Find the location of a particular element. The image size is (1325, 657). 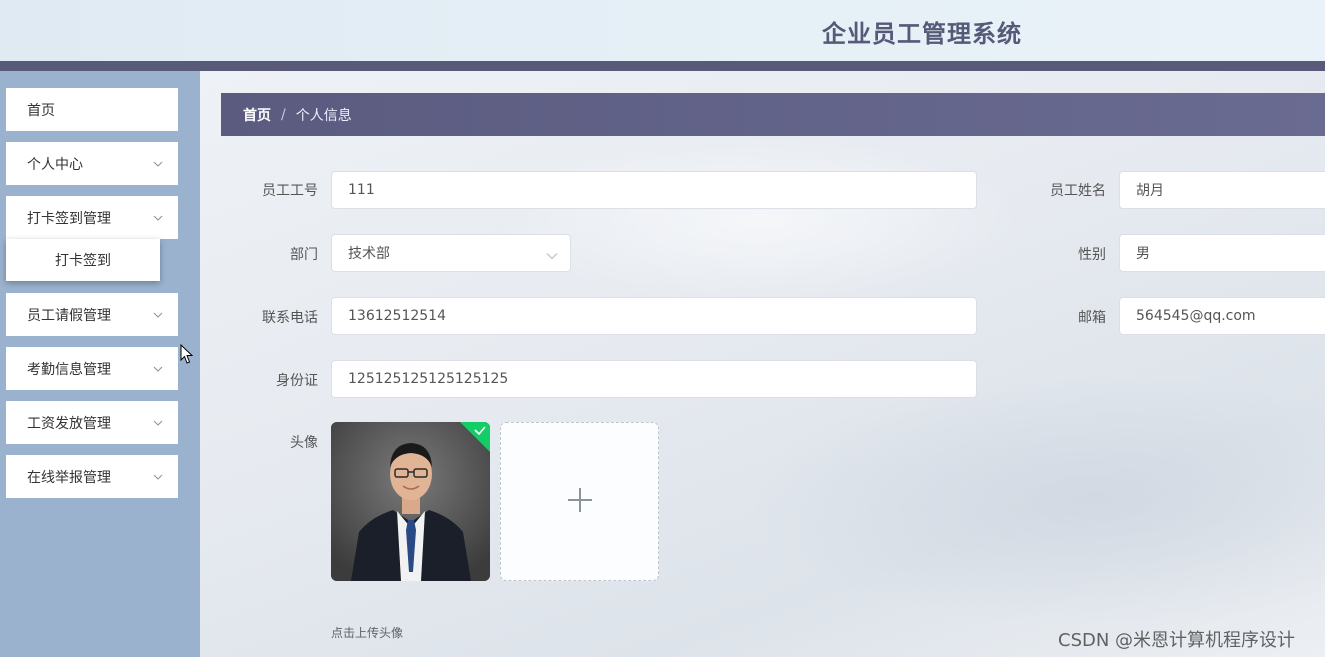

submenu-item-label: 打卡签到 is located at coordinates (83, 261).